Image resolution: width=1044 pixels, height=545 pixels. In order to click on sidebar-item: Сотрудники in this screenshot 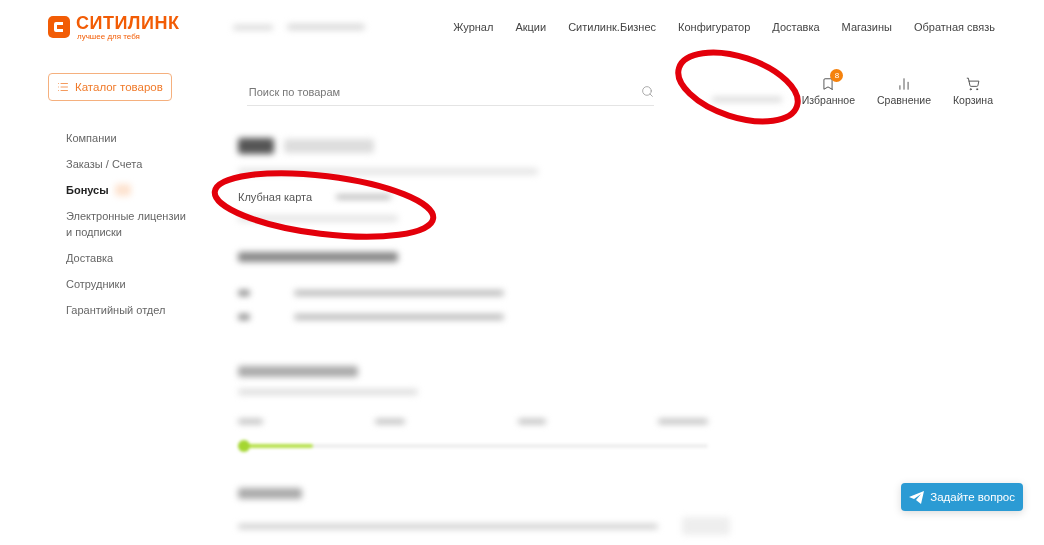, I will do `click(130, 284)`.